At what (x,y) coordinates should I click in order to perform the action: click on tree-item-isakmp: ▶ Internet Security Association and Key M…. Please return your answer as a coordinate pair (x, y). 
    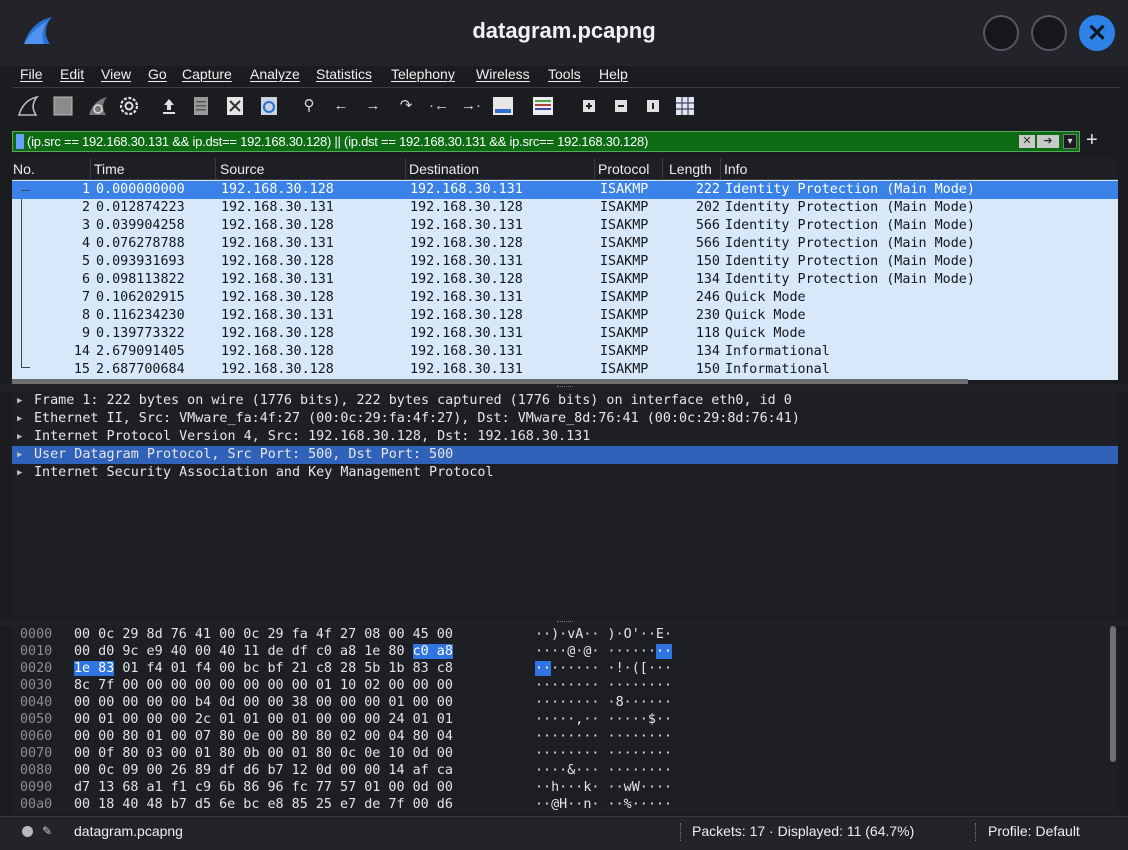
    Looking at the image, I should click on (565, 473).